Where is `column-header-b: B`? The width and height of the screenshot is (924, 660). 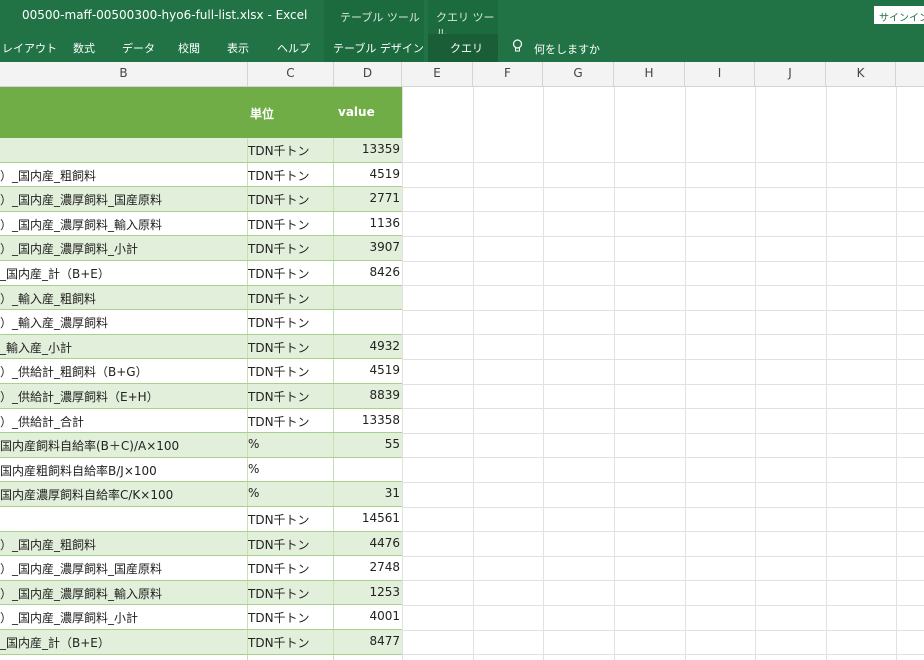
column-header-b: B is located at coordinates (124, 74).